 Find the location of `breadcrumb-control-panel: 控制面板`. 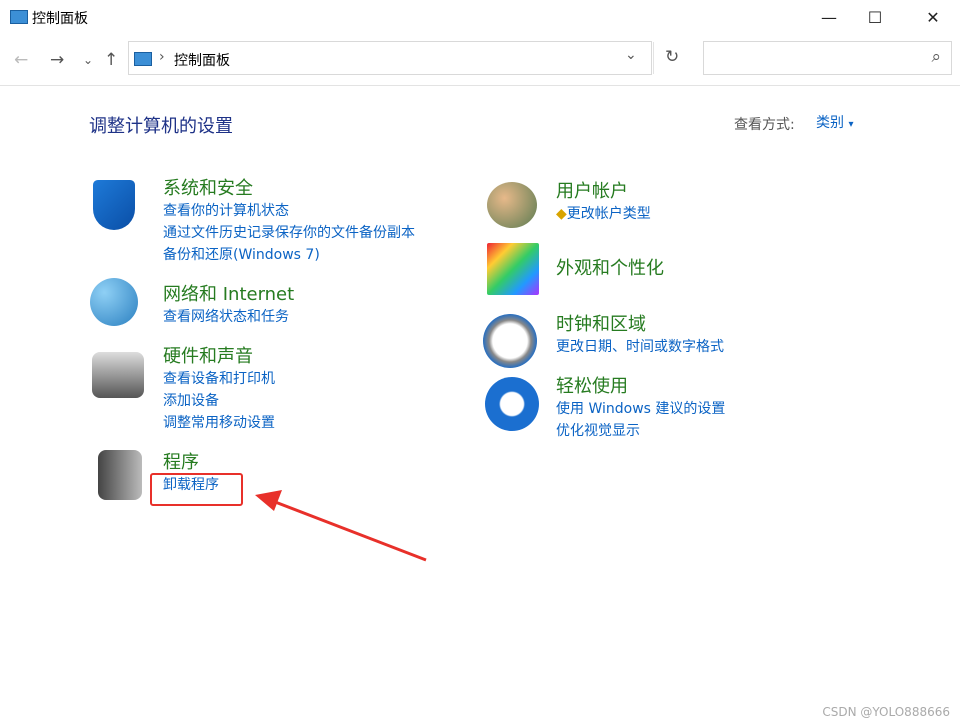

breadcrumb-control-panel: 控制面板 is located at coordinates (202, 60).